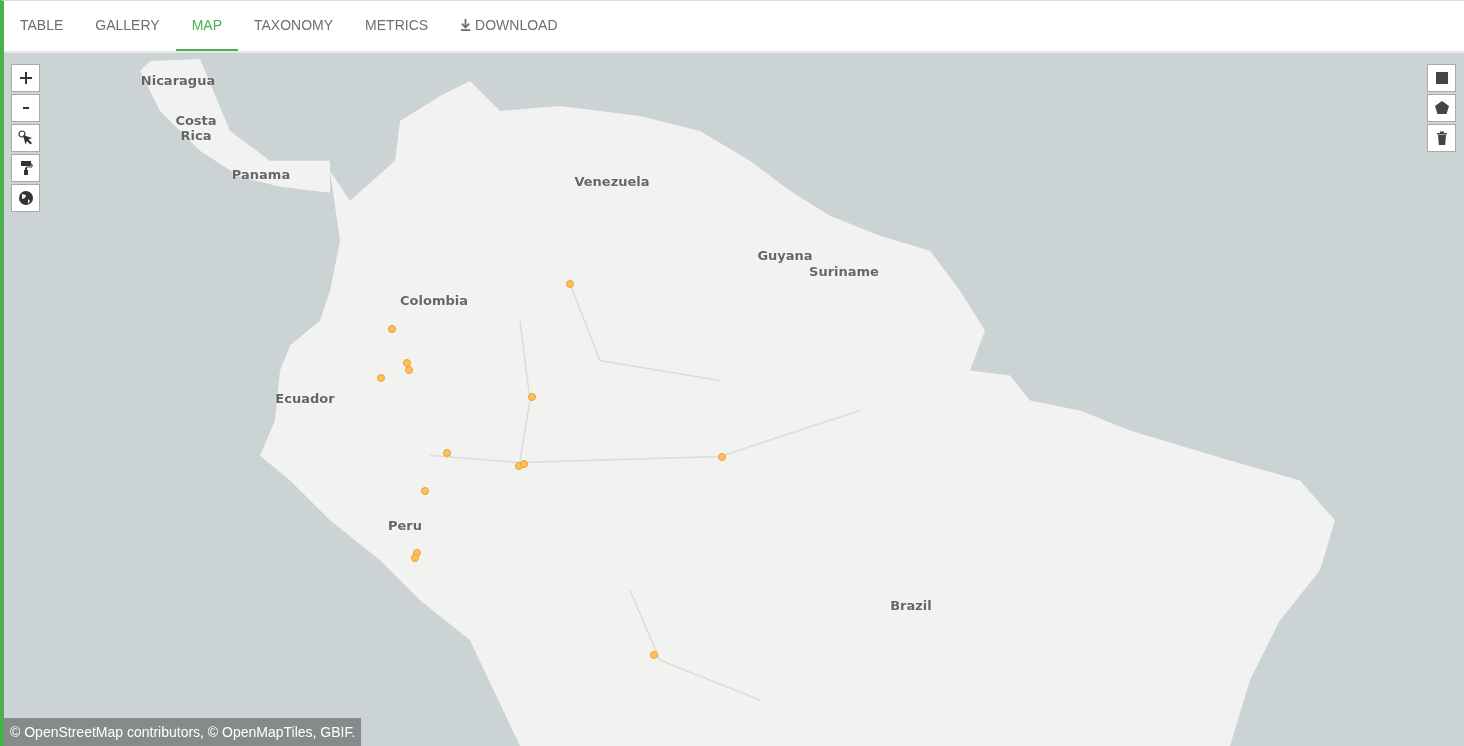 This screenshot has height=746, width=1464. Describe the element at coordinates (178, 81) in the screenshot. I see `place-label: Nicaragua` at that location.